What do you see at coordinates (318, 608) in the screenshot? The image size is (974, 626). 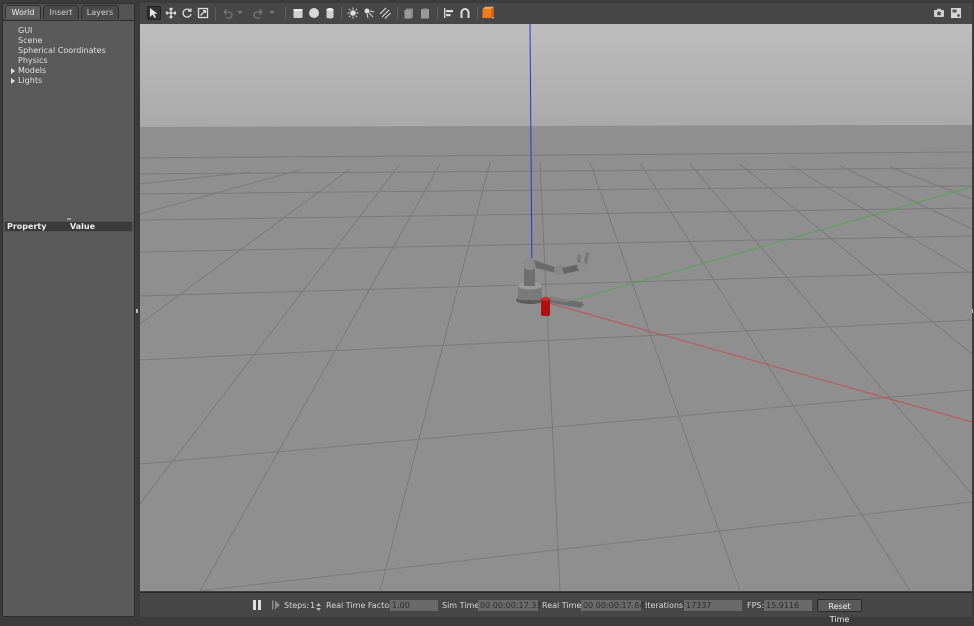 I see `steps-spinner-icon` at bounding box center [318, 608].